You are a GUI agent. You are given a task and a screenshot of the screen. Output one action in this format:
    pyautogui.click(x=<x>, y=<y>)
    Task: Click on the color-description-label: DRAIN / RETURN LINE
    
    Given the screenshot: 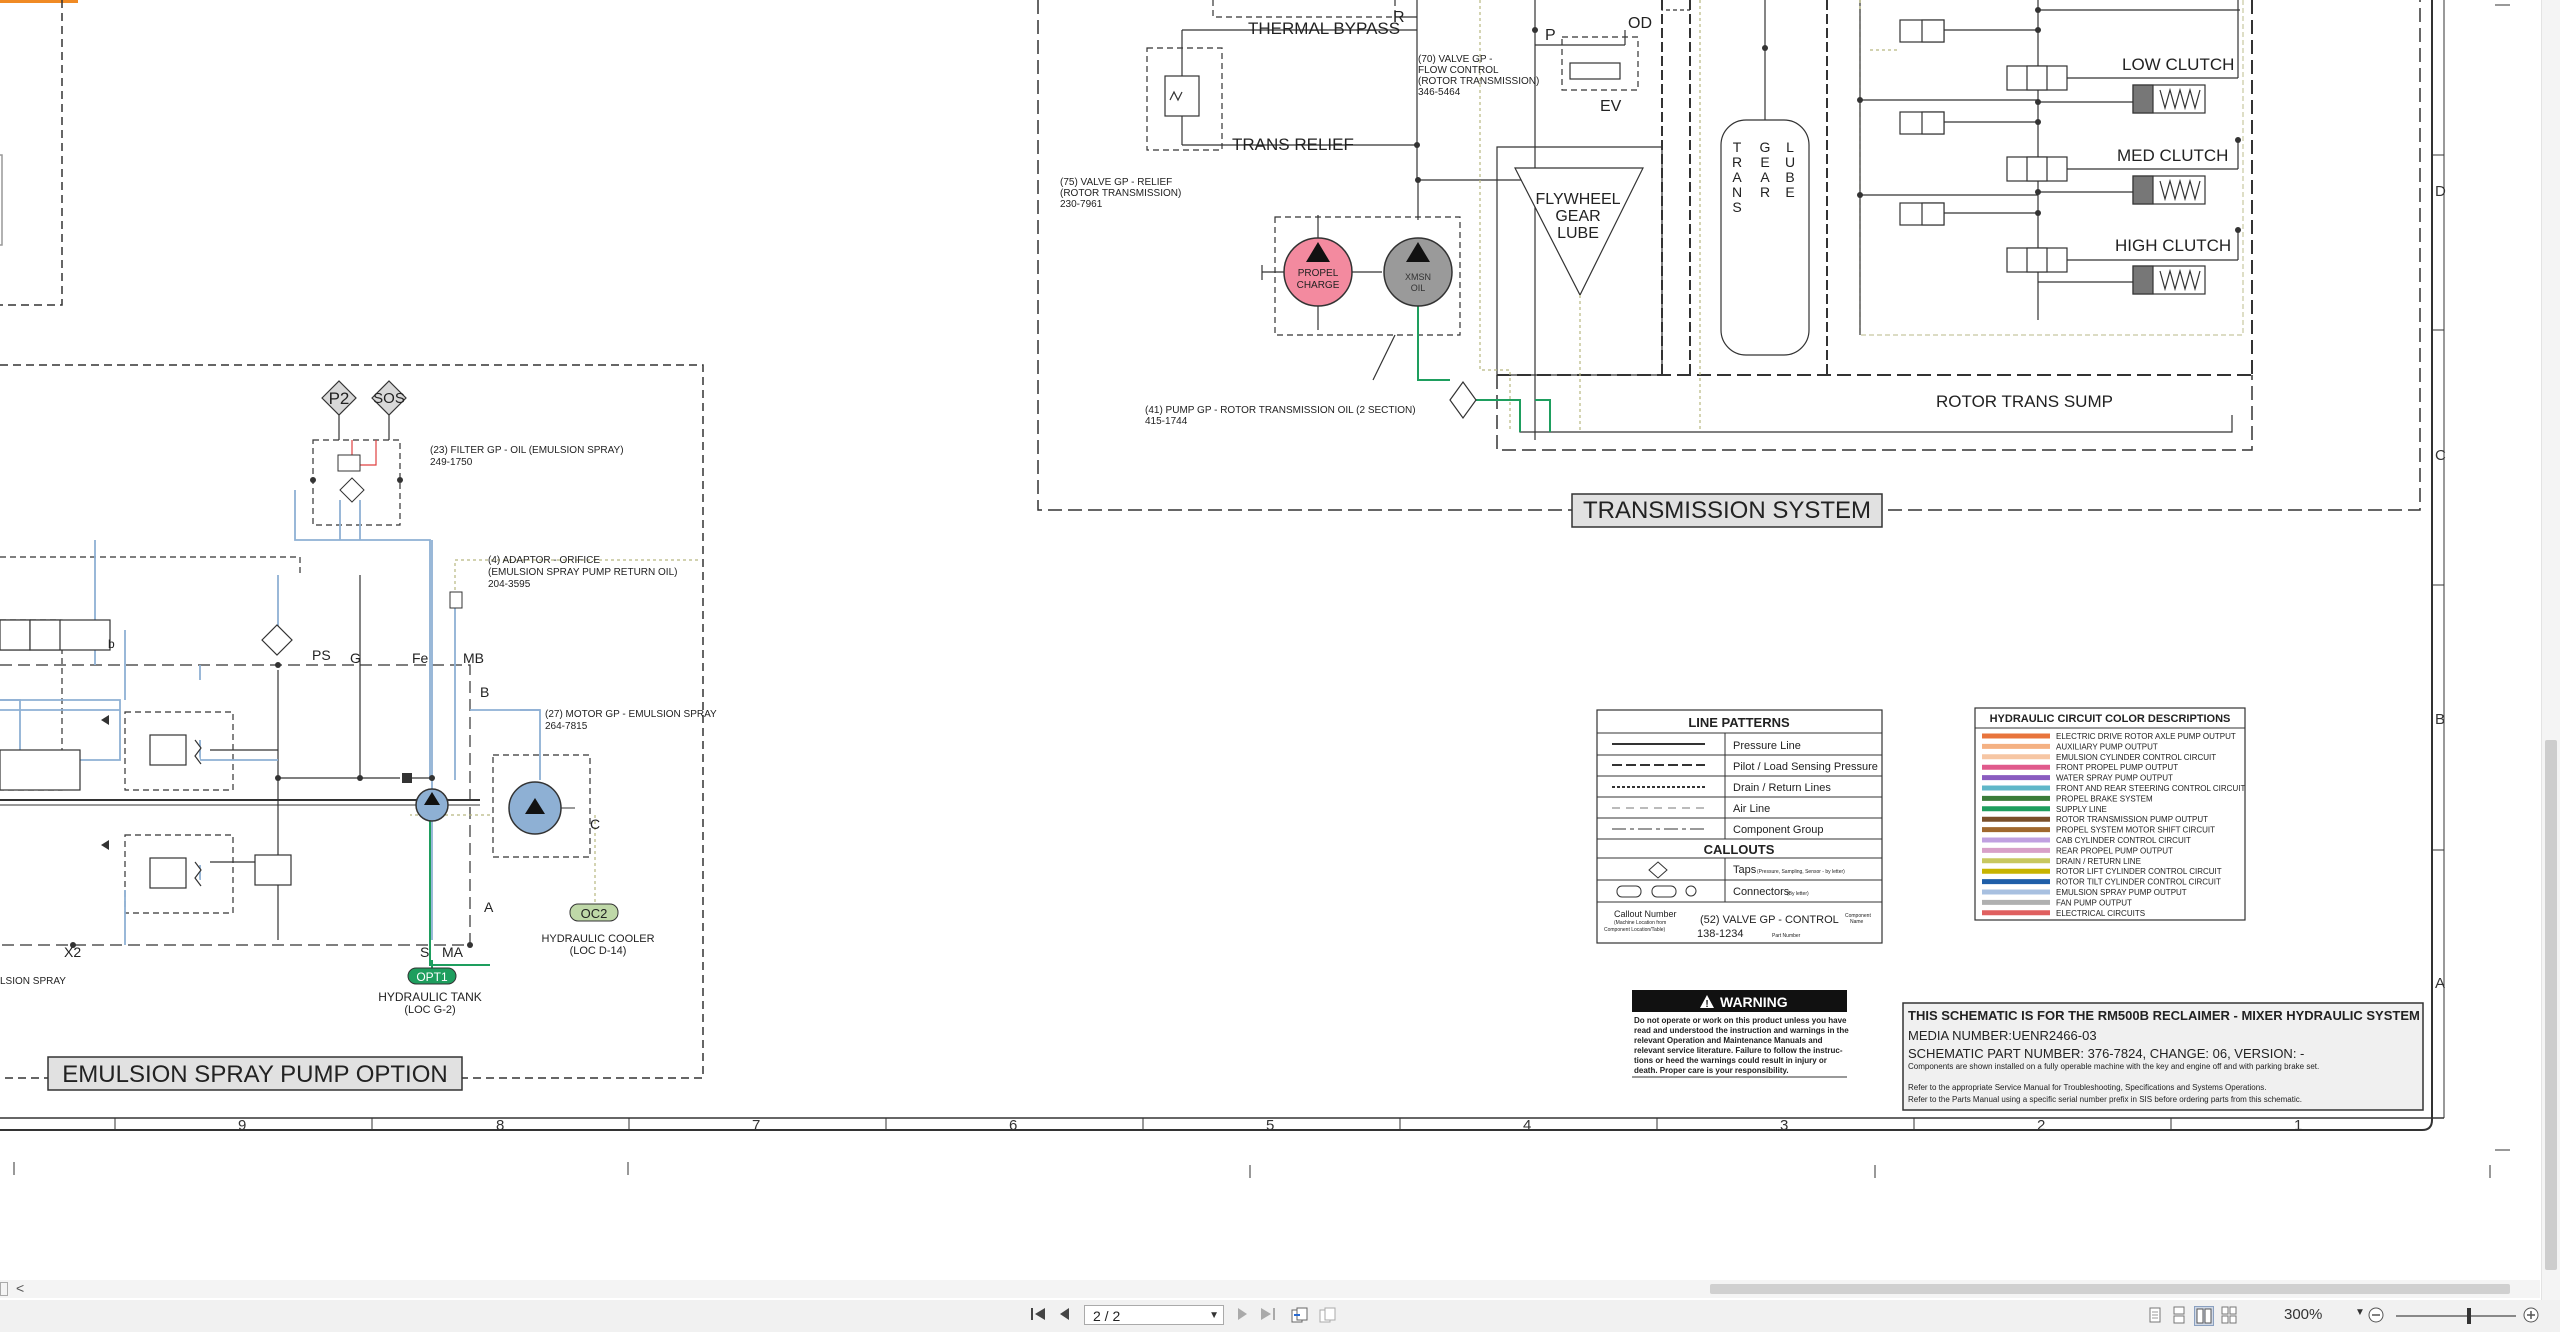 What is the action you would take?
    pyautogui.click(x=2098, y=861)
    